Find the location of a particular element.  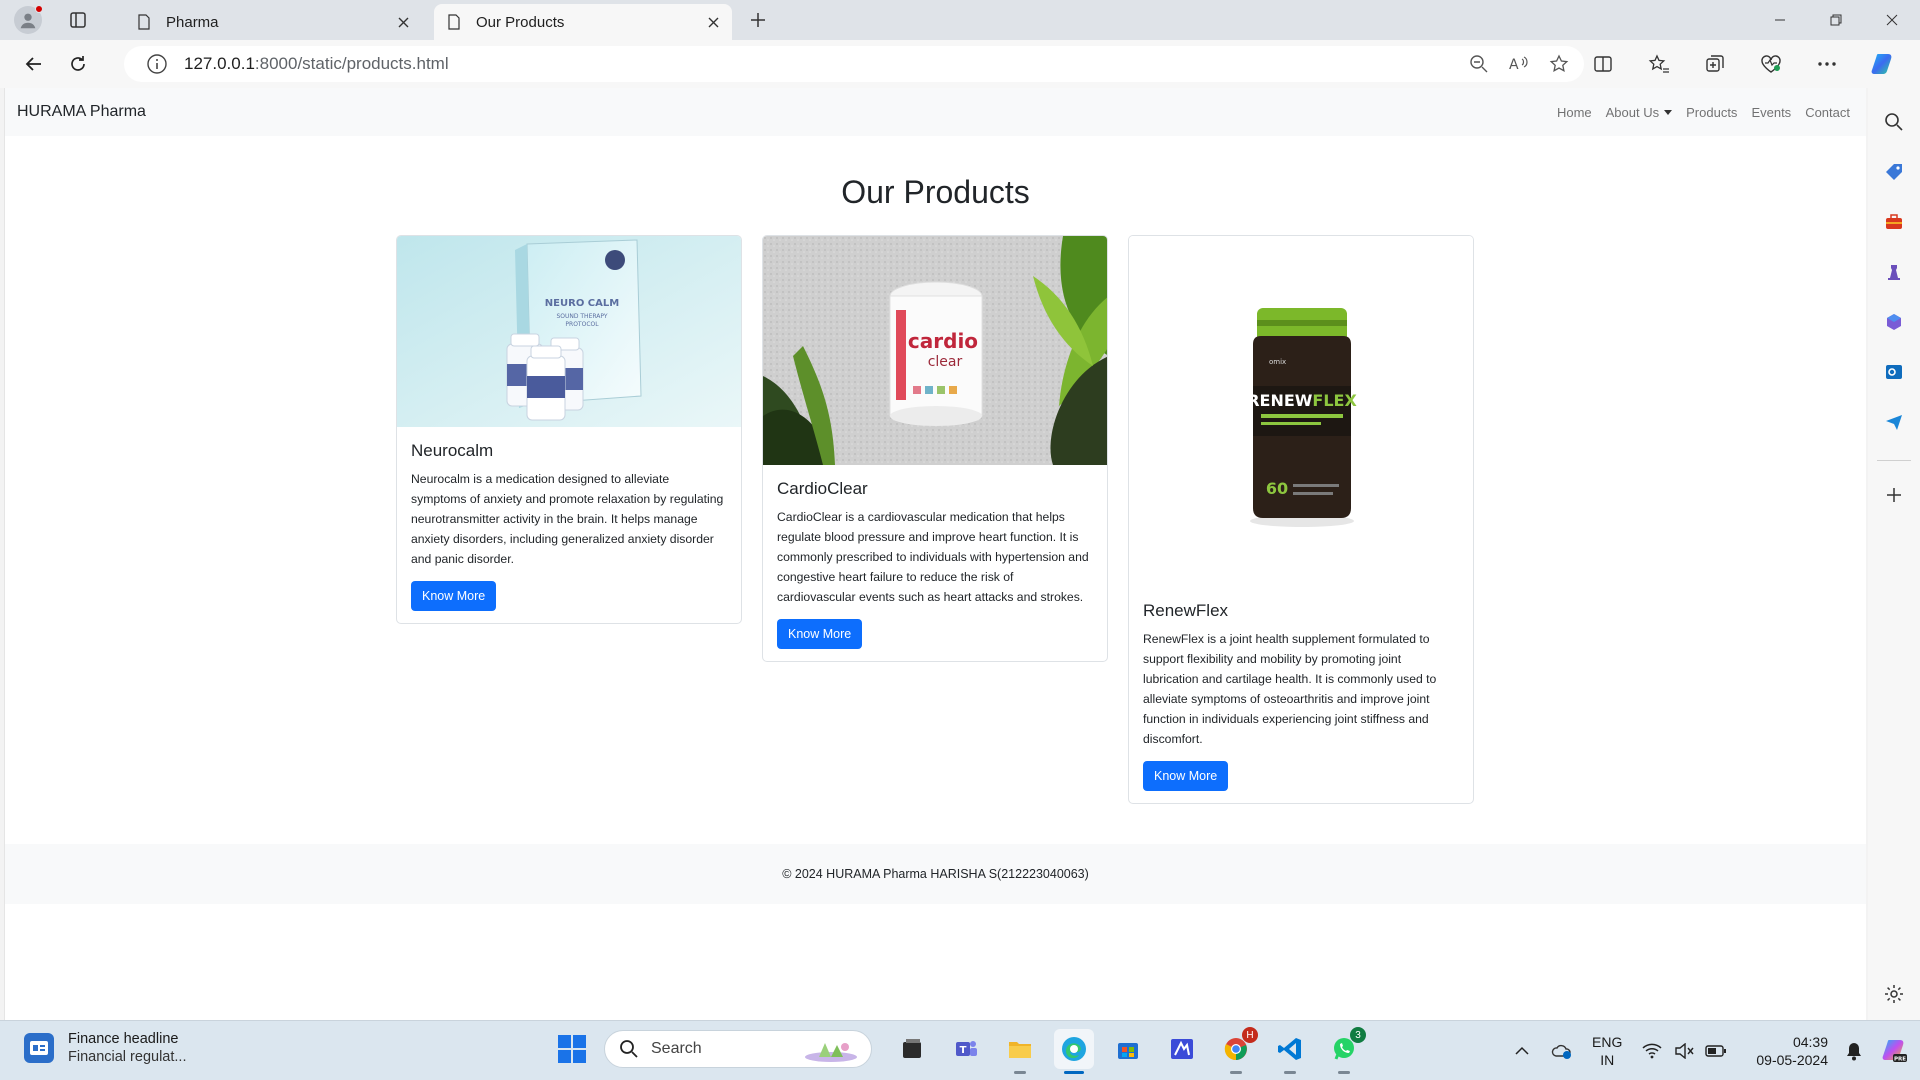

sidebar-tools-button is located at coordinates (1894, 222).